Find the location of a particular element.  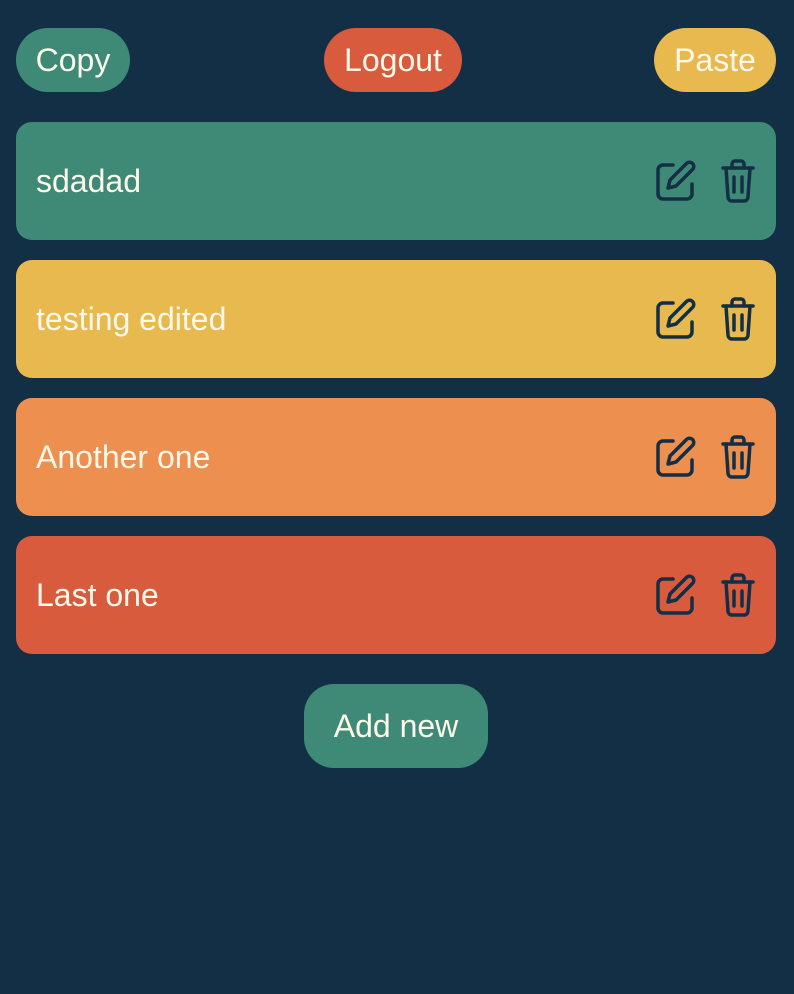

logout-button: Logout is located at coordinates (393, 60).